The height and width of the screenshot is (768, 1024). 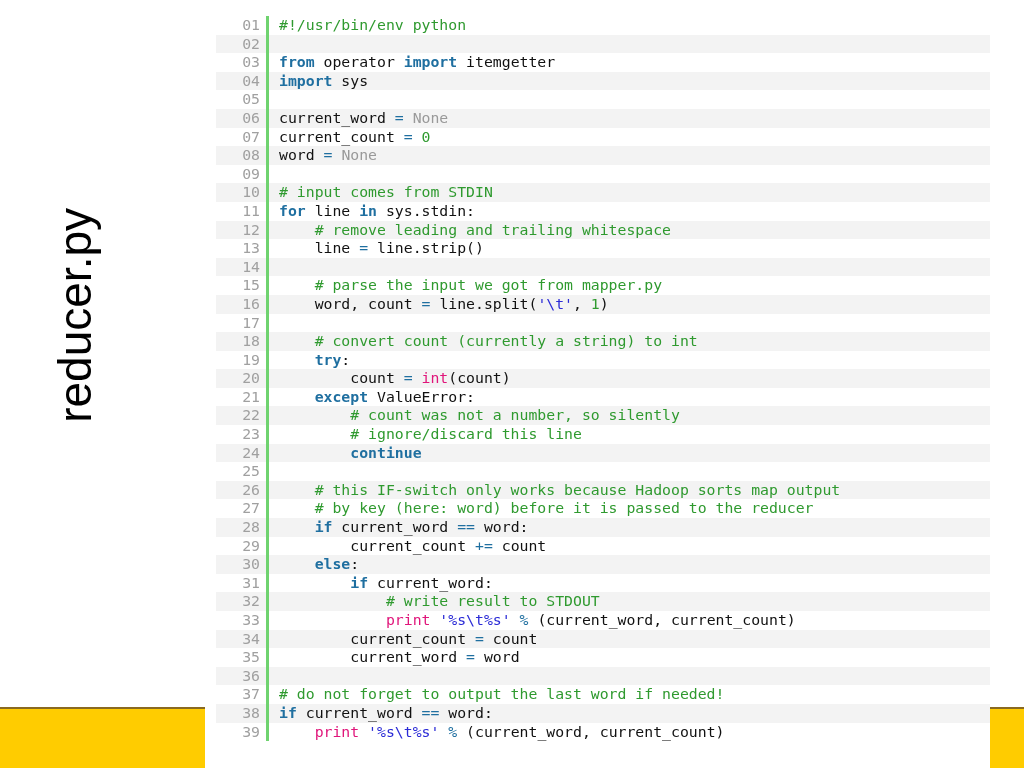 I want to click on line-number: 20, so click(x=242, y=378).